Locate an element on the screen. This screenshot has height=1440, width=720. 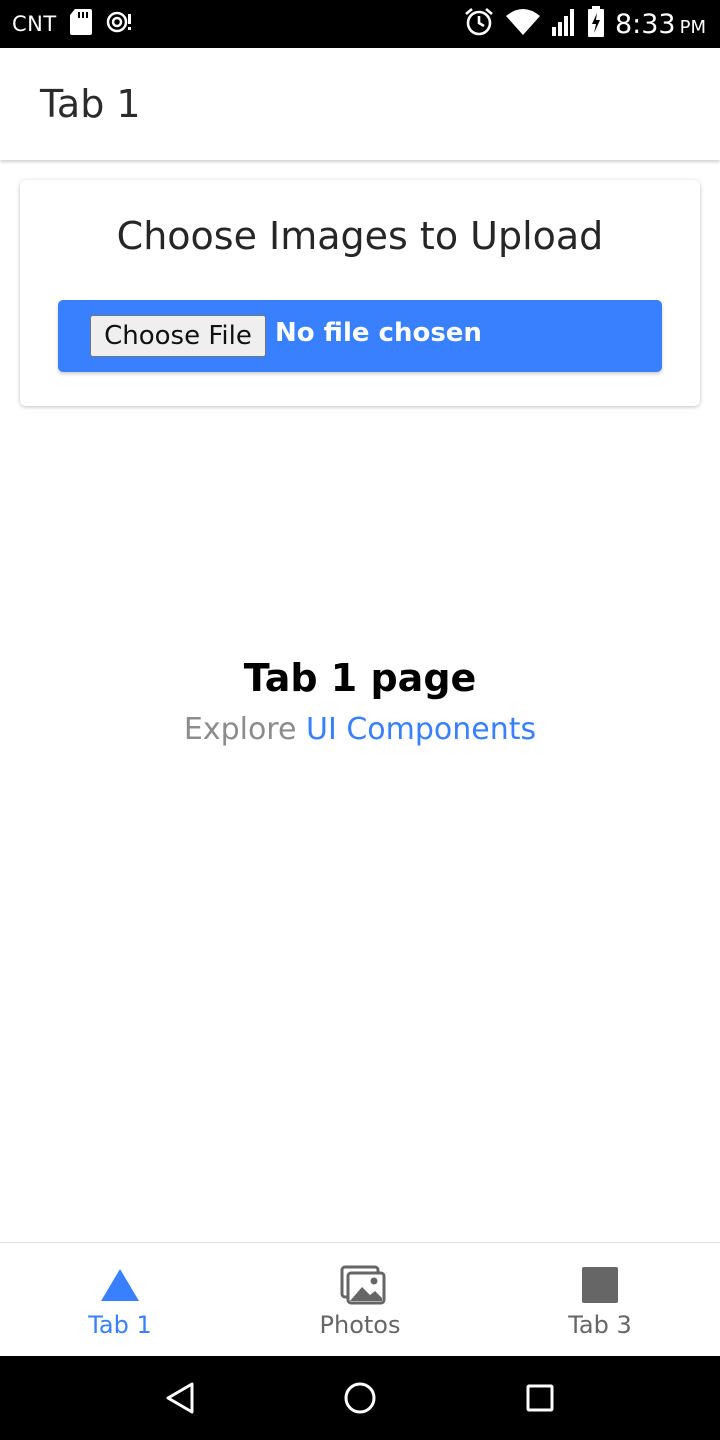
back-icon is located at coordinates (180, 1398).